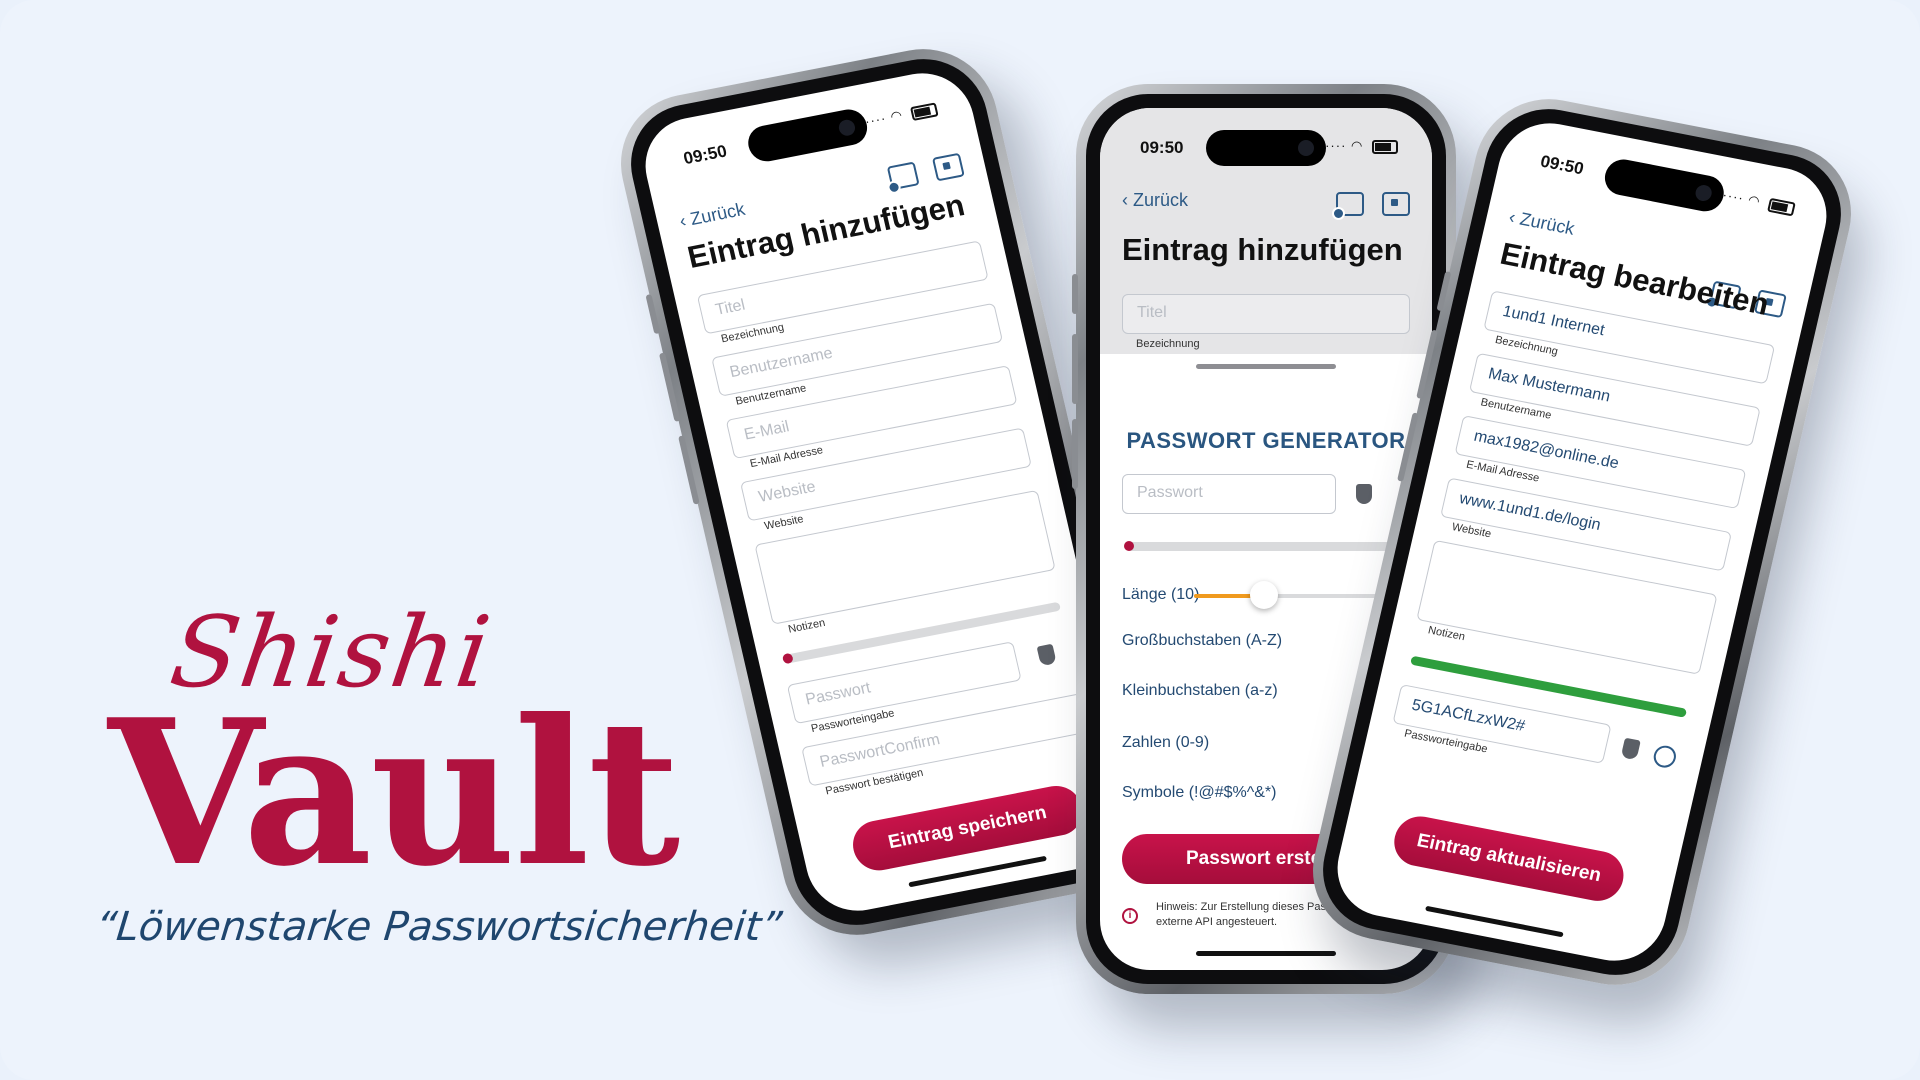 This screenshot has height=1080, width=1920. Describe the element at coordinates (1199, 793) in the screenshot. I see `option-symbols: Symbole (!@#$%^&*)` at that location.